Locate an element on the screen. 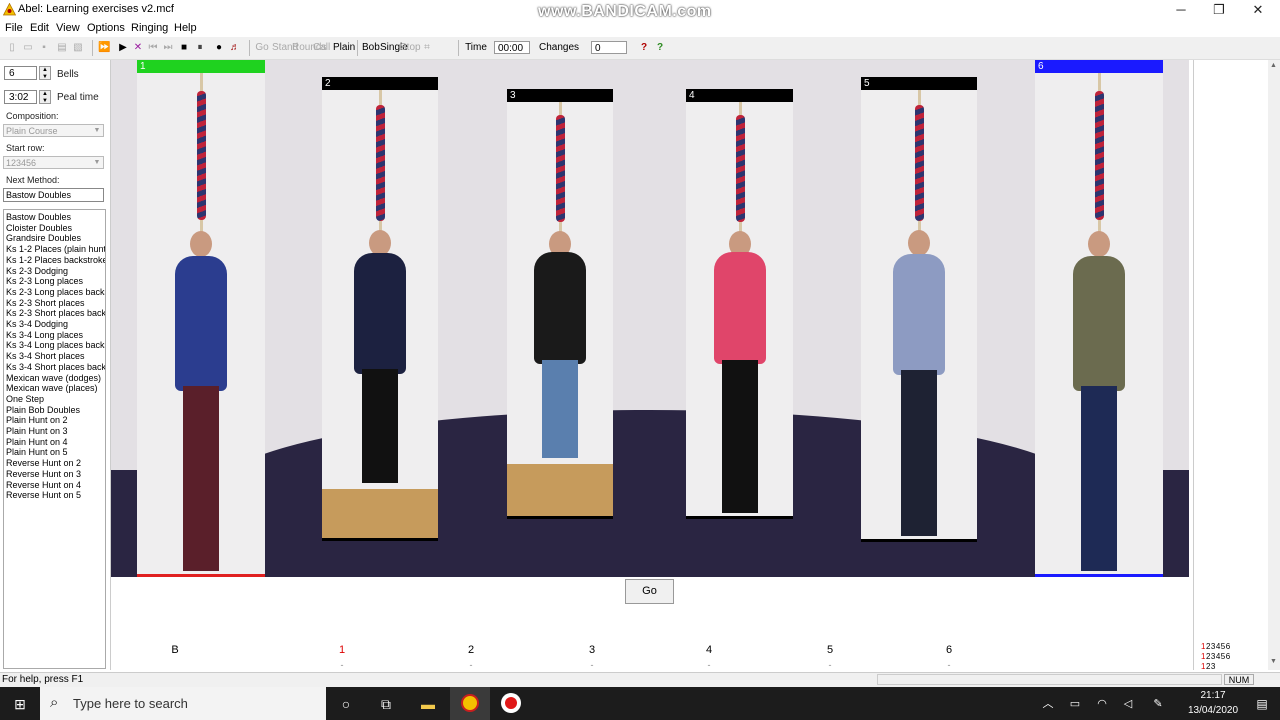 This screenshot has height=720, width=1280. ringer-panel-1: 1 is located at coordinates (201, 318).